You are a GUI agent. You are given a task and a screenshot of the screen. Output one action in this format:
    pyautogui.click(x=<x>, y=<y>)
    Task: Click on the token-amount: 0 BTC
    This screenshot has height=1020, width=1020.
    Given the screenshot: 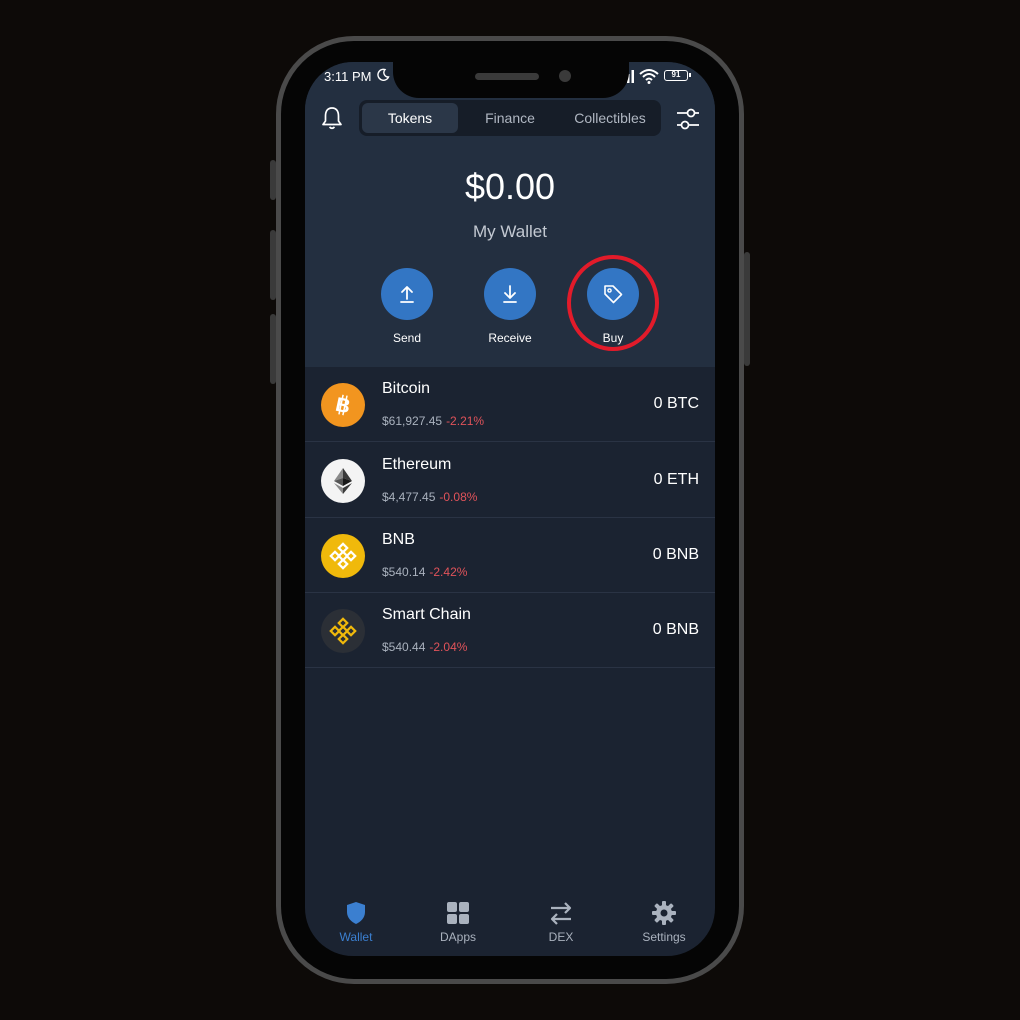 What is the action you would take?
    pyautogui.click(x=676, y=403)
    